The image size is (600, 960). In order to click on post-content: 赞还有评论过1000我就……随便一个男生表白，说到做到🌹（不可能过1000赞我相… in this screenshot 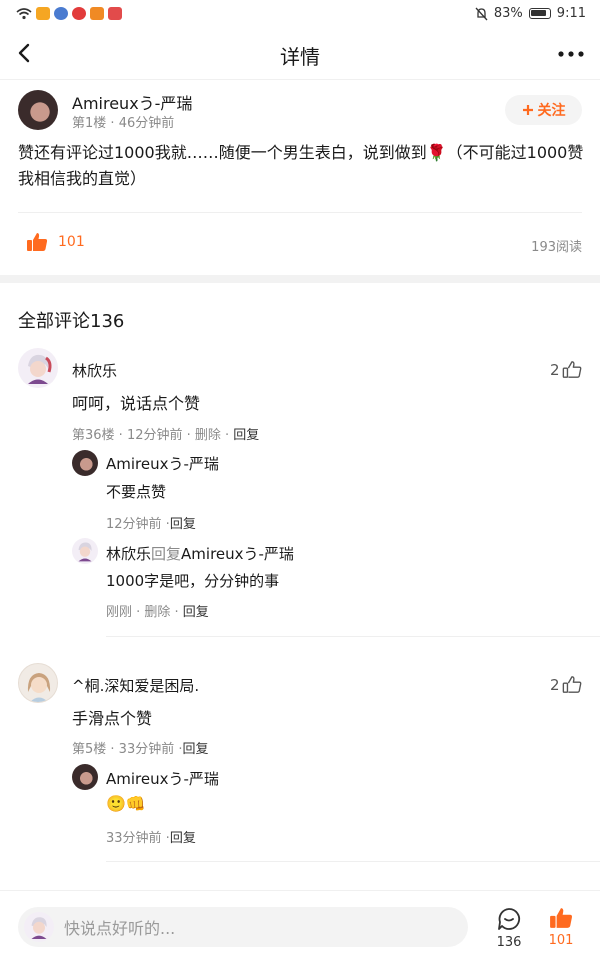, I will do `click(301, 165)`.